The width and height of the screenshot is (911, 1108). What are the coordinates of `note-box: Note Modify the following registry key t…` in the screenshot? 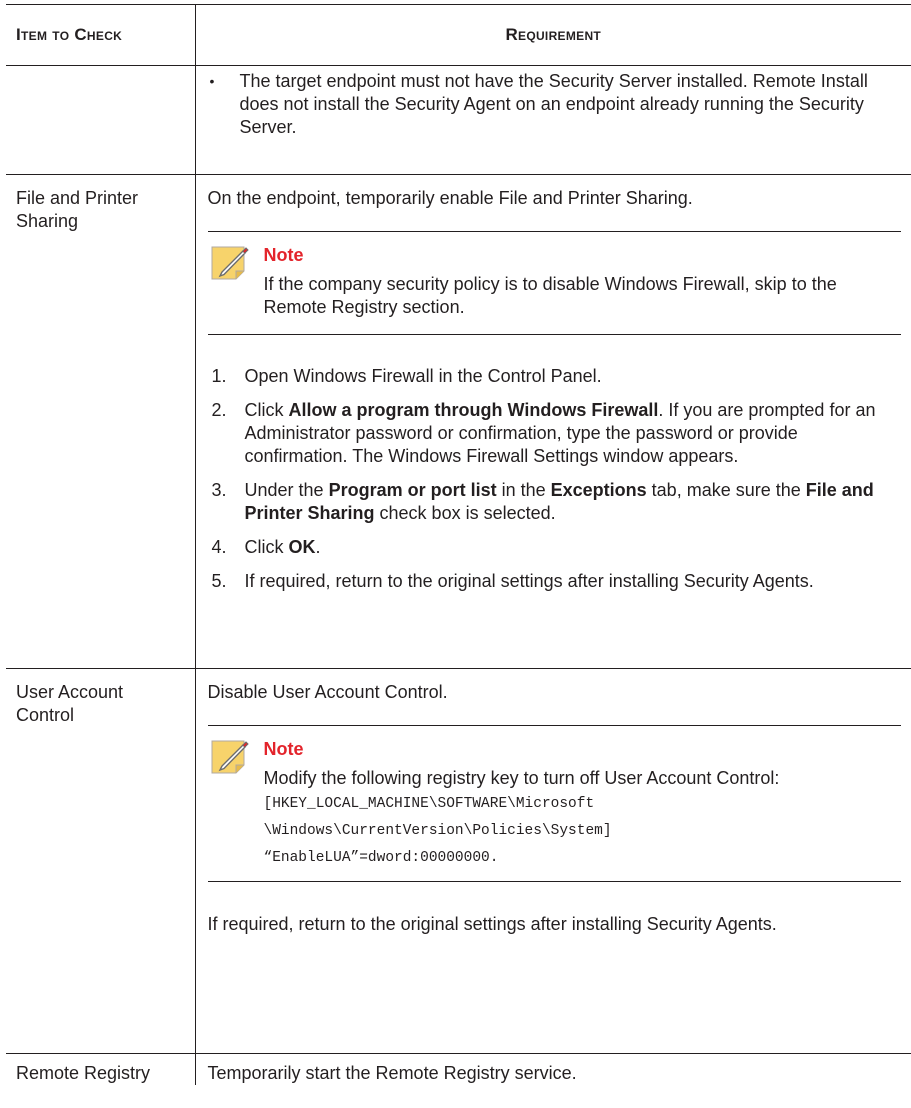 It's located at (554, 803).